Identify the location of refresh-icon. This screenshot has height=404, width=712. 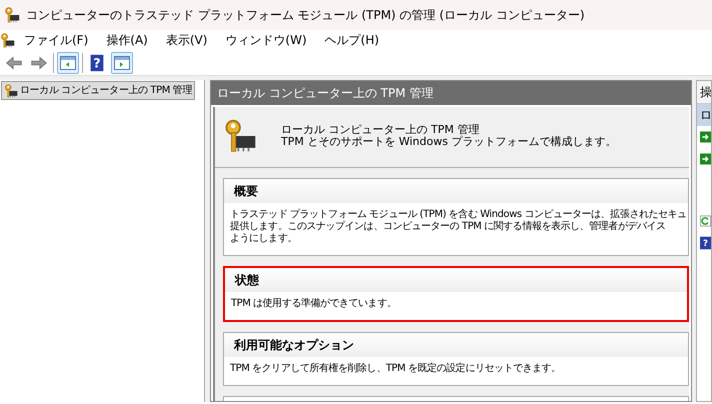
(705, 221).